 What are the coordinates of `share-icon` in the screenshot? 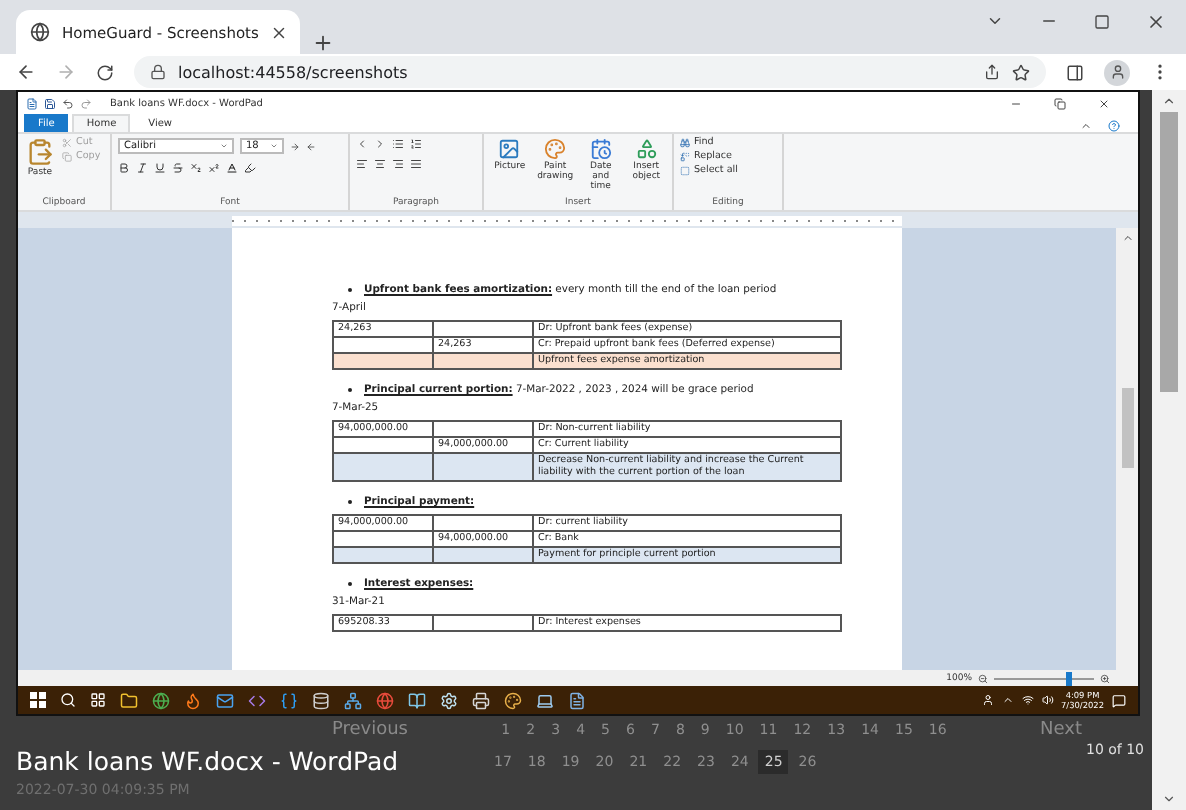 It's located at (992, 72).